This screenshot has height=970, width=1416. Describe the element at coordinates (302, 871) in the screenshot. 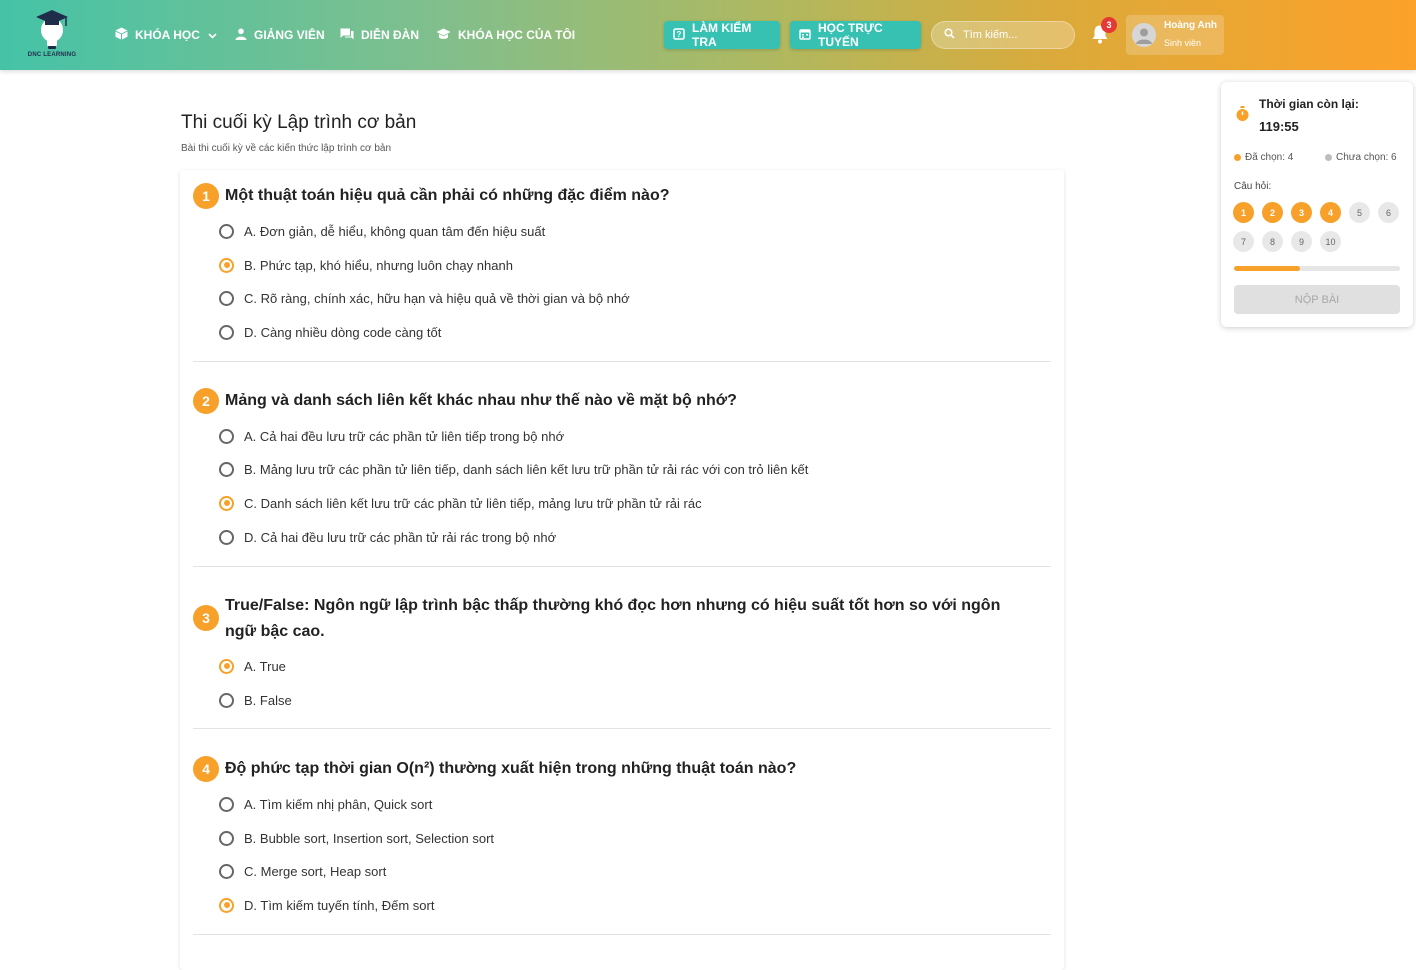

I see `option-c: C. Merge sort, Heap sort` at that location.